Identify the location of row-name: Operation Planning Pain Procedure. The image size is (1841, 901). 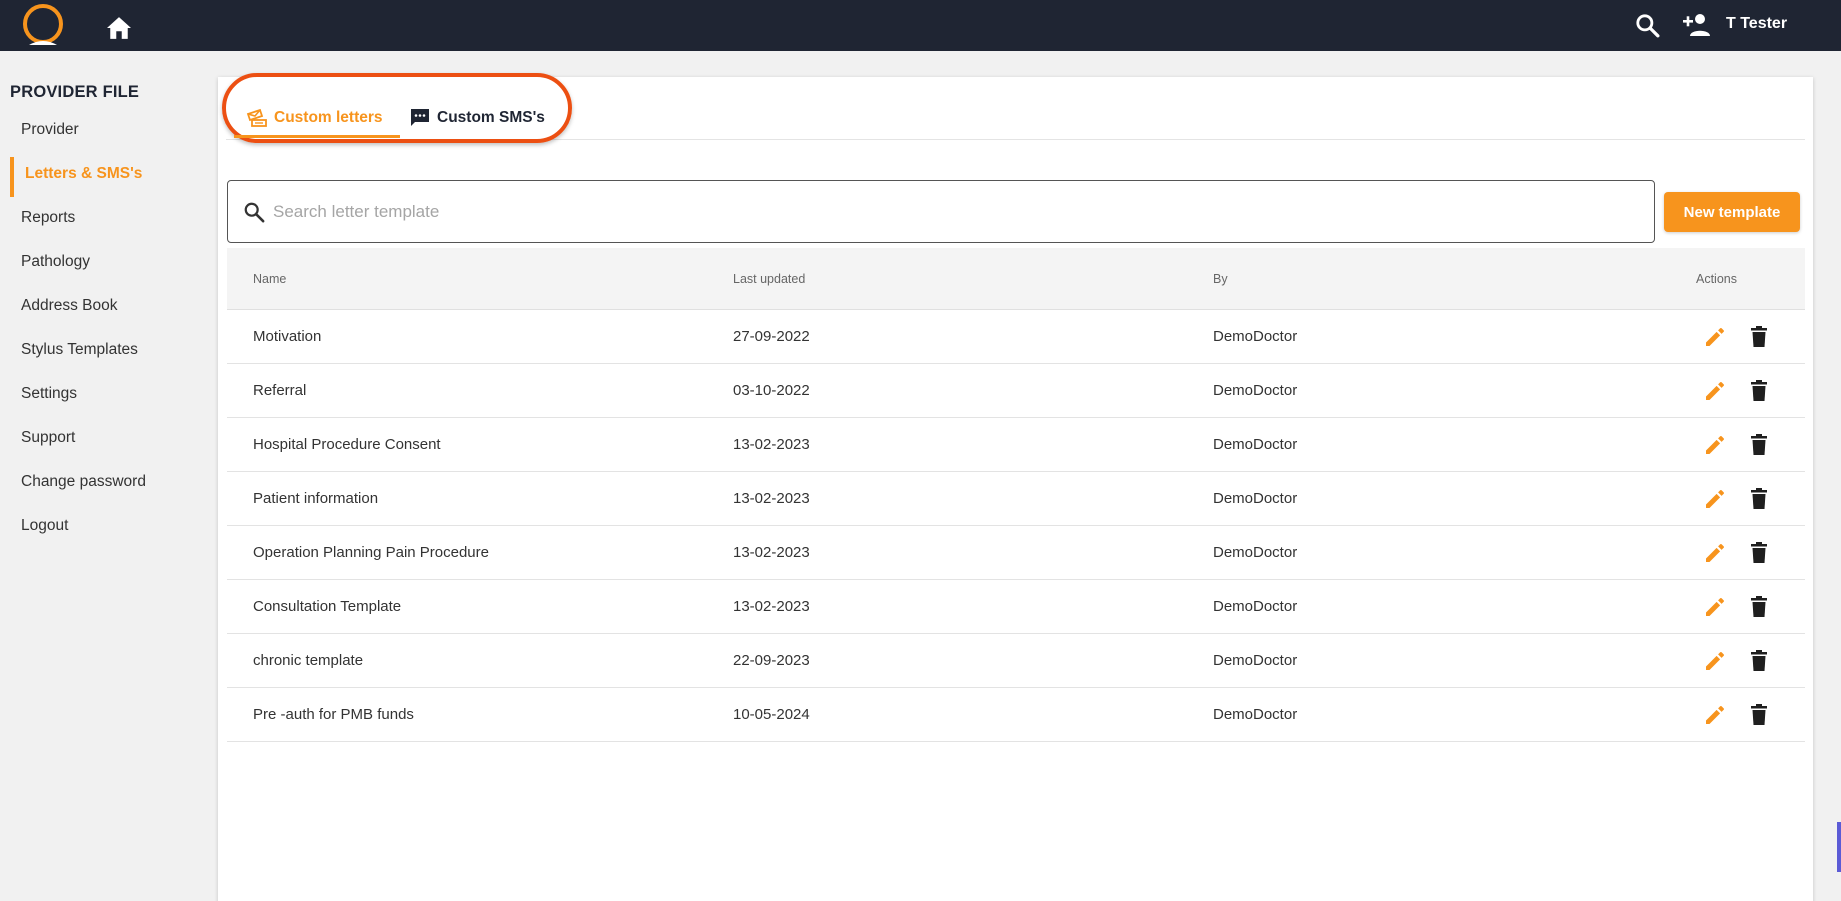
(371, 552).